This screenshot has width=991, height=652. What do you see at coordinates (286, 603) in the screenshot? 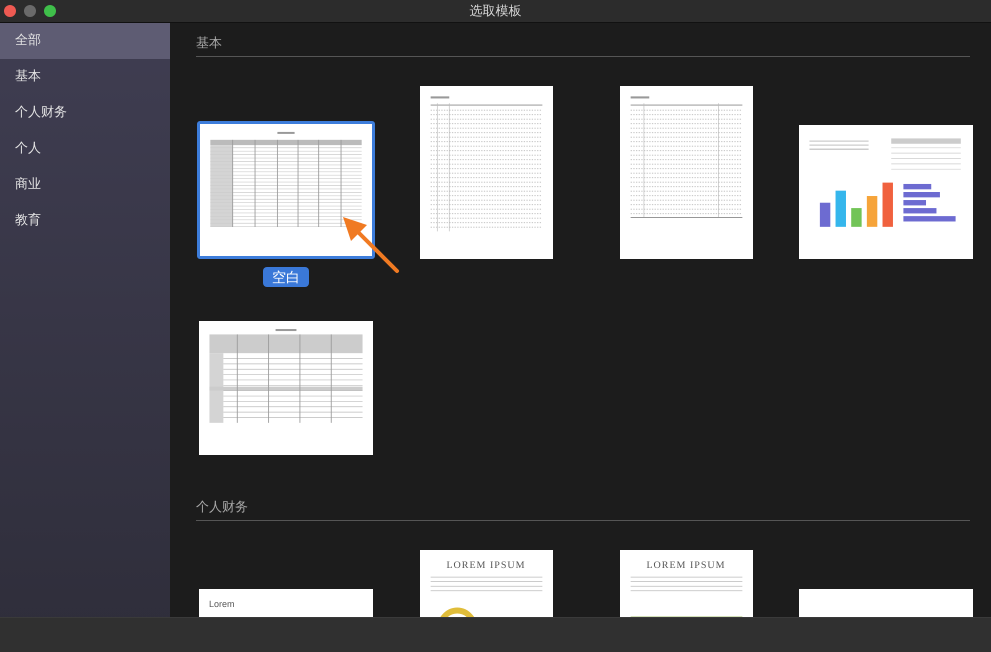
I see `template-thumbnail: Lorem` at bounding box center [286, 603].